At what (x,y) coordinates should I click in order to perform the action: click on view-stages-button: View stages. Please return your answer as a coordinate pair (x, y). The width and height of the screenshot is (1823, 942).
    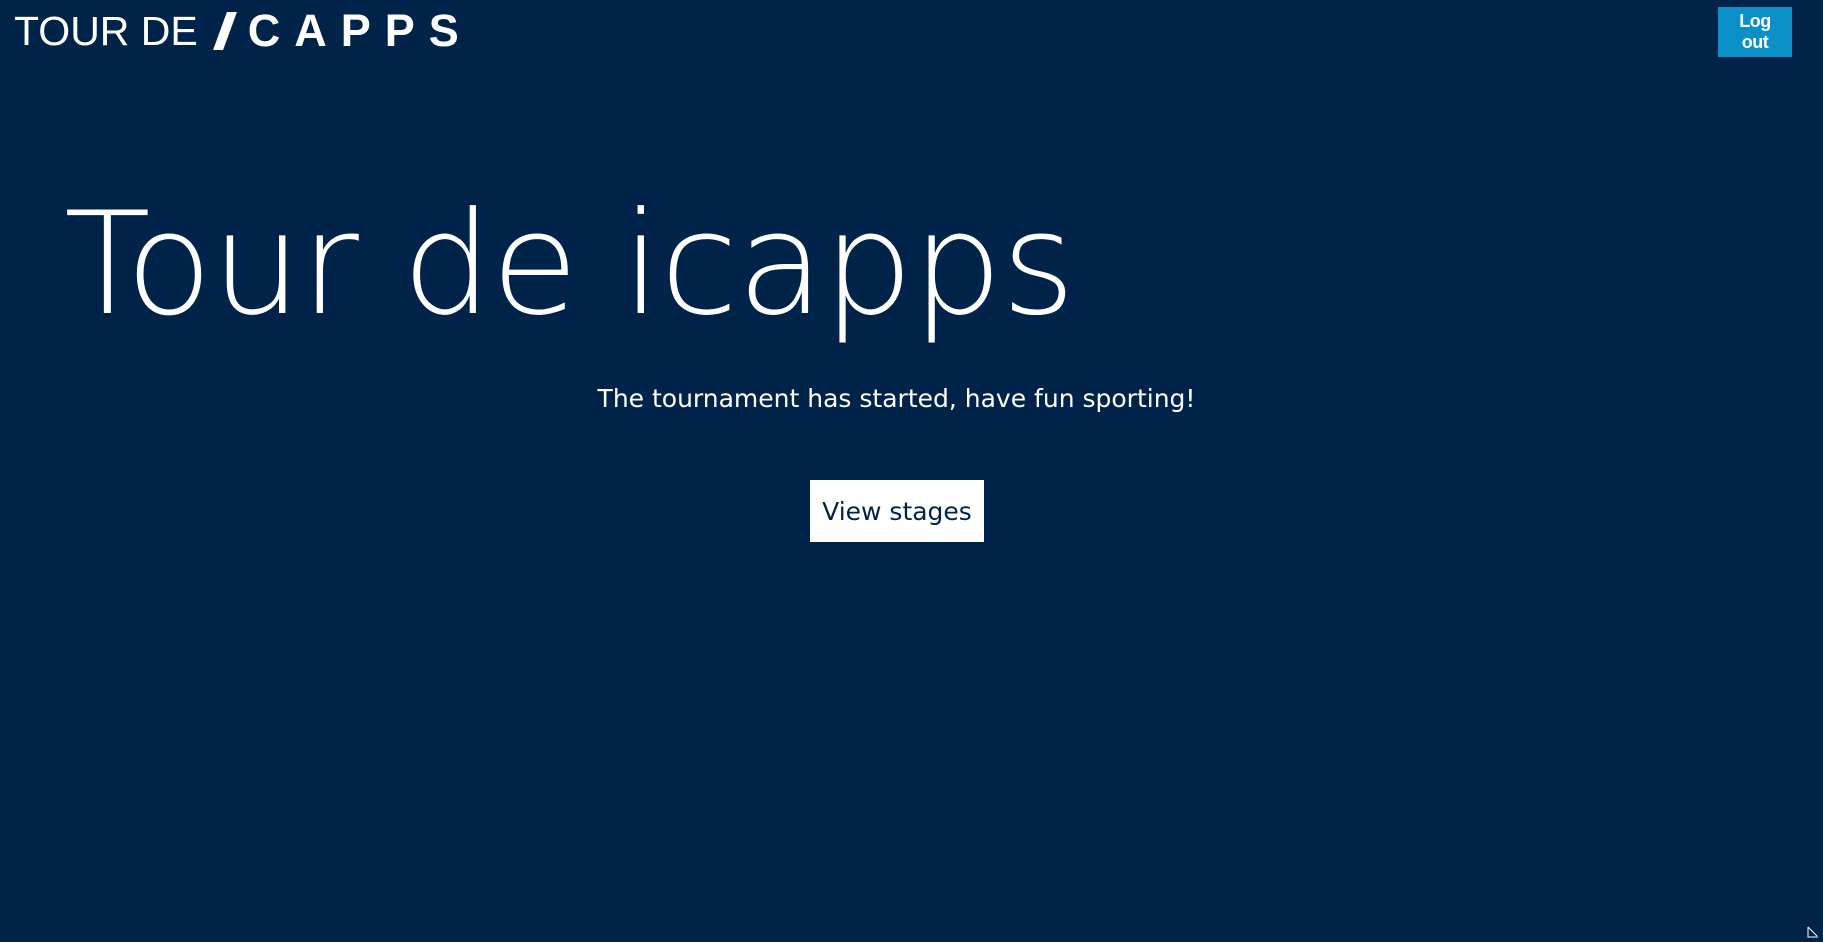
    Looking at the image, I should click on (897, 511).